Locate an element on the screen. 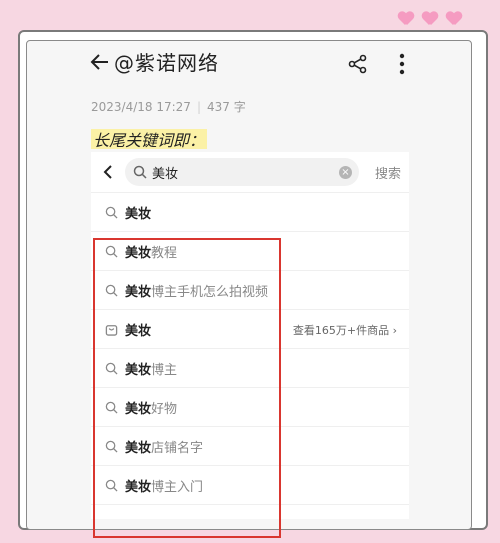 The height and width of the screenshot is (543, 500). search-input: 美妆 × is located at coordinates (242, 172).